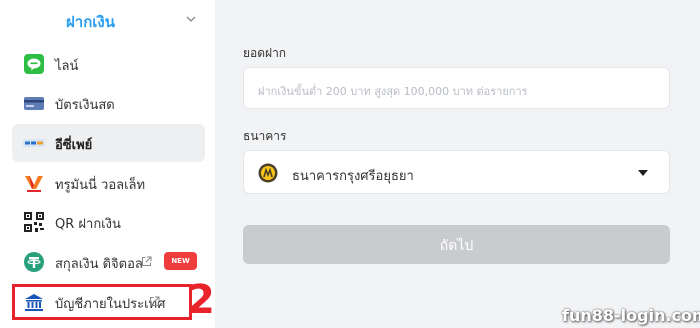 The height and width of the screenshot is (328, 700). Describe the element at coordinates (191, 19) in the screenshot. I see `chevron-down-icon` at that location.